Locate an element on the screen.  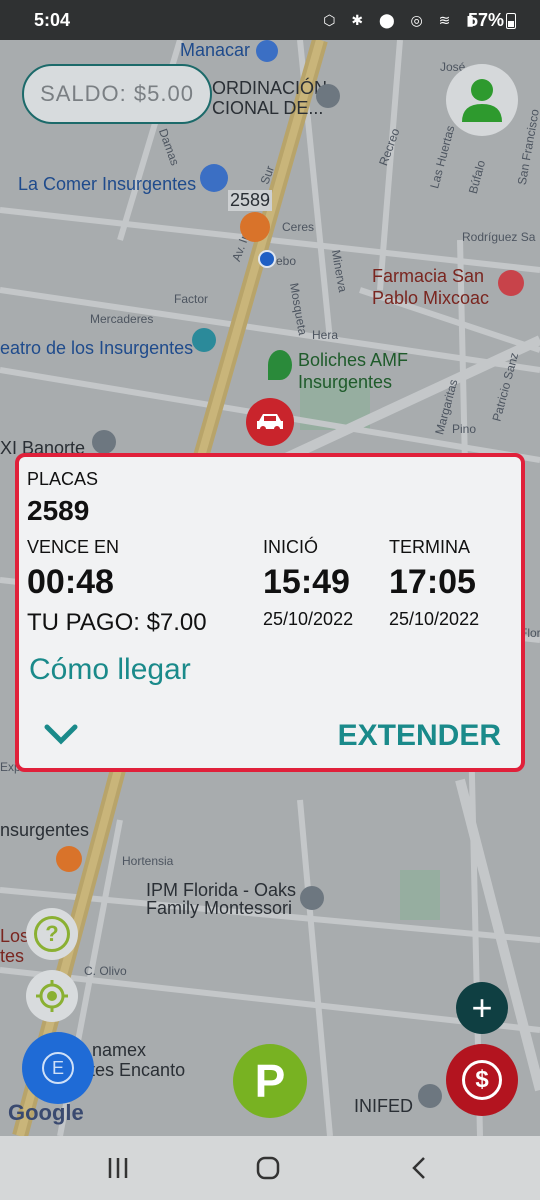
locate-button is located at coordinates (52, 996).